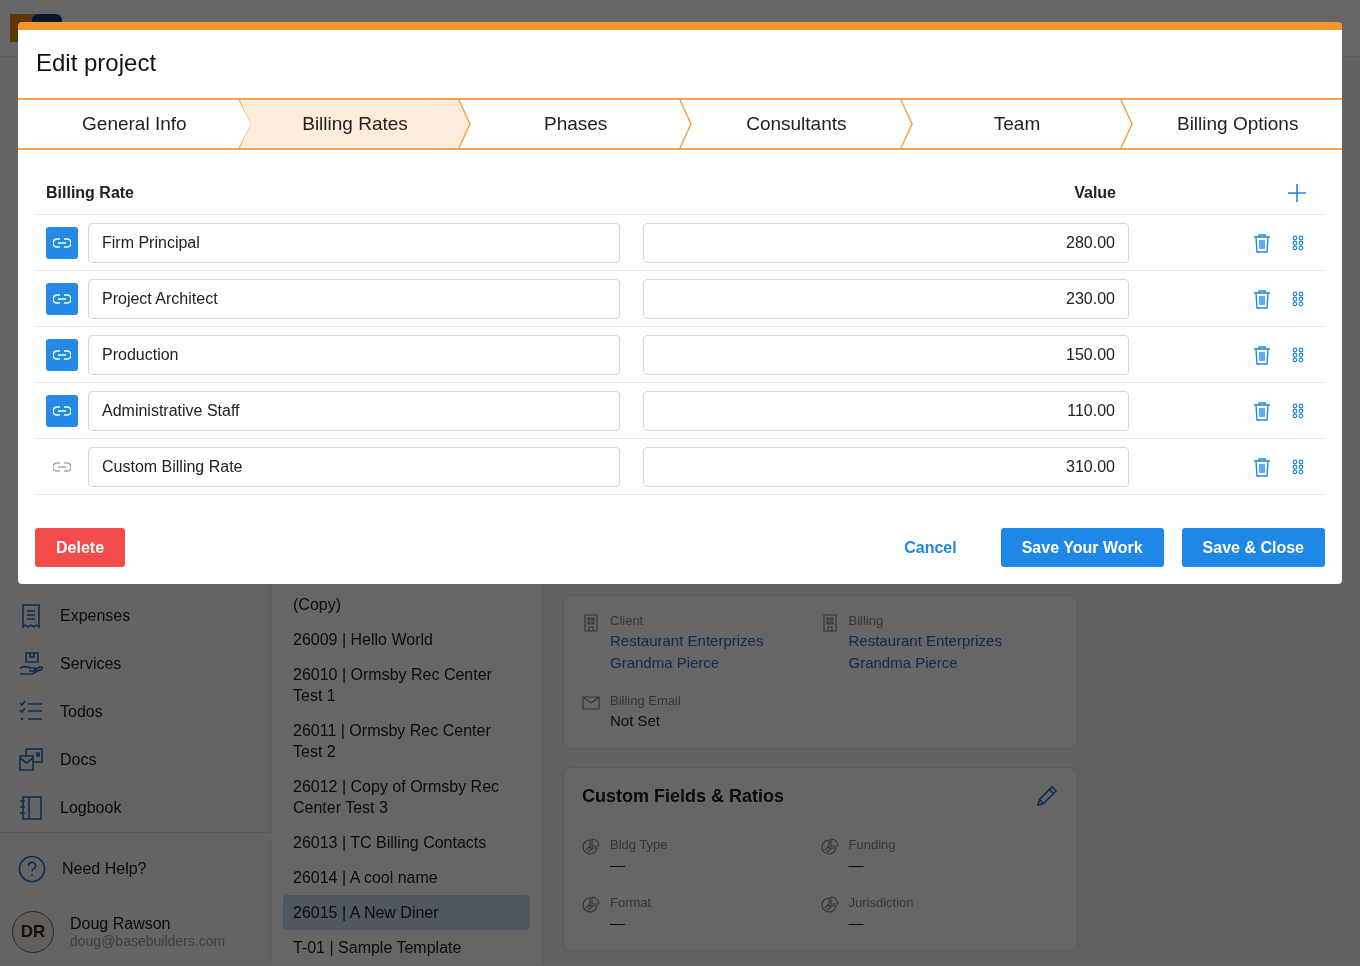 The width and height of the screenshot is (1360, 966). What do you see at coordinates (683, 796) in the screenshot?
I see `card-title: Custom Fields & Ratios` at bounding box center [683, 796].